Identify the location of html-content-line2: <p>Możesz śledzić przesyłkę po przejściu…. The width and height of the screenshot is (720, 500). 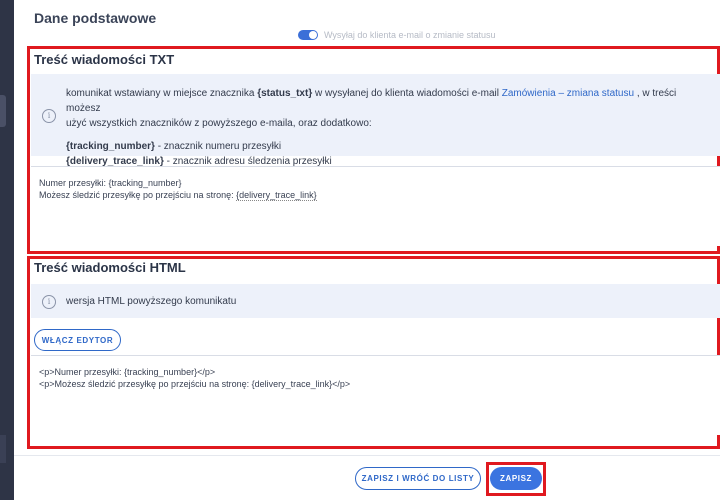
(195, 384).